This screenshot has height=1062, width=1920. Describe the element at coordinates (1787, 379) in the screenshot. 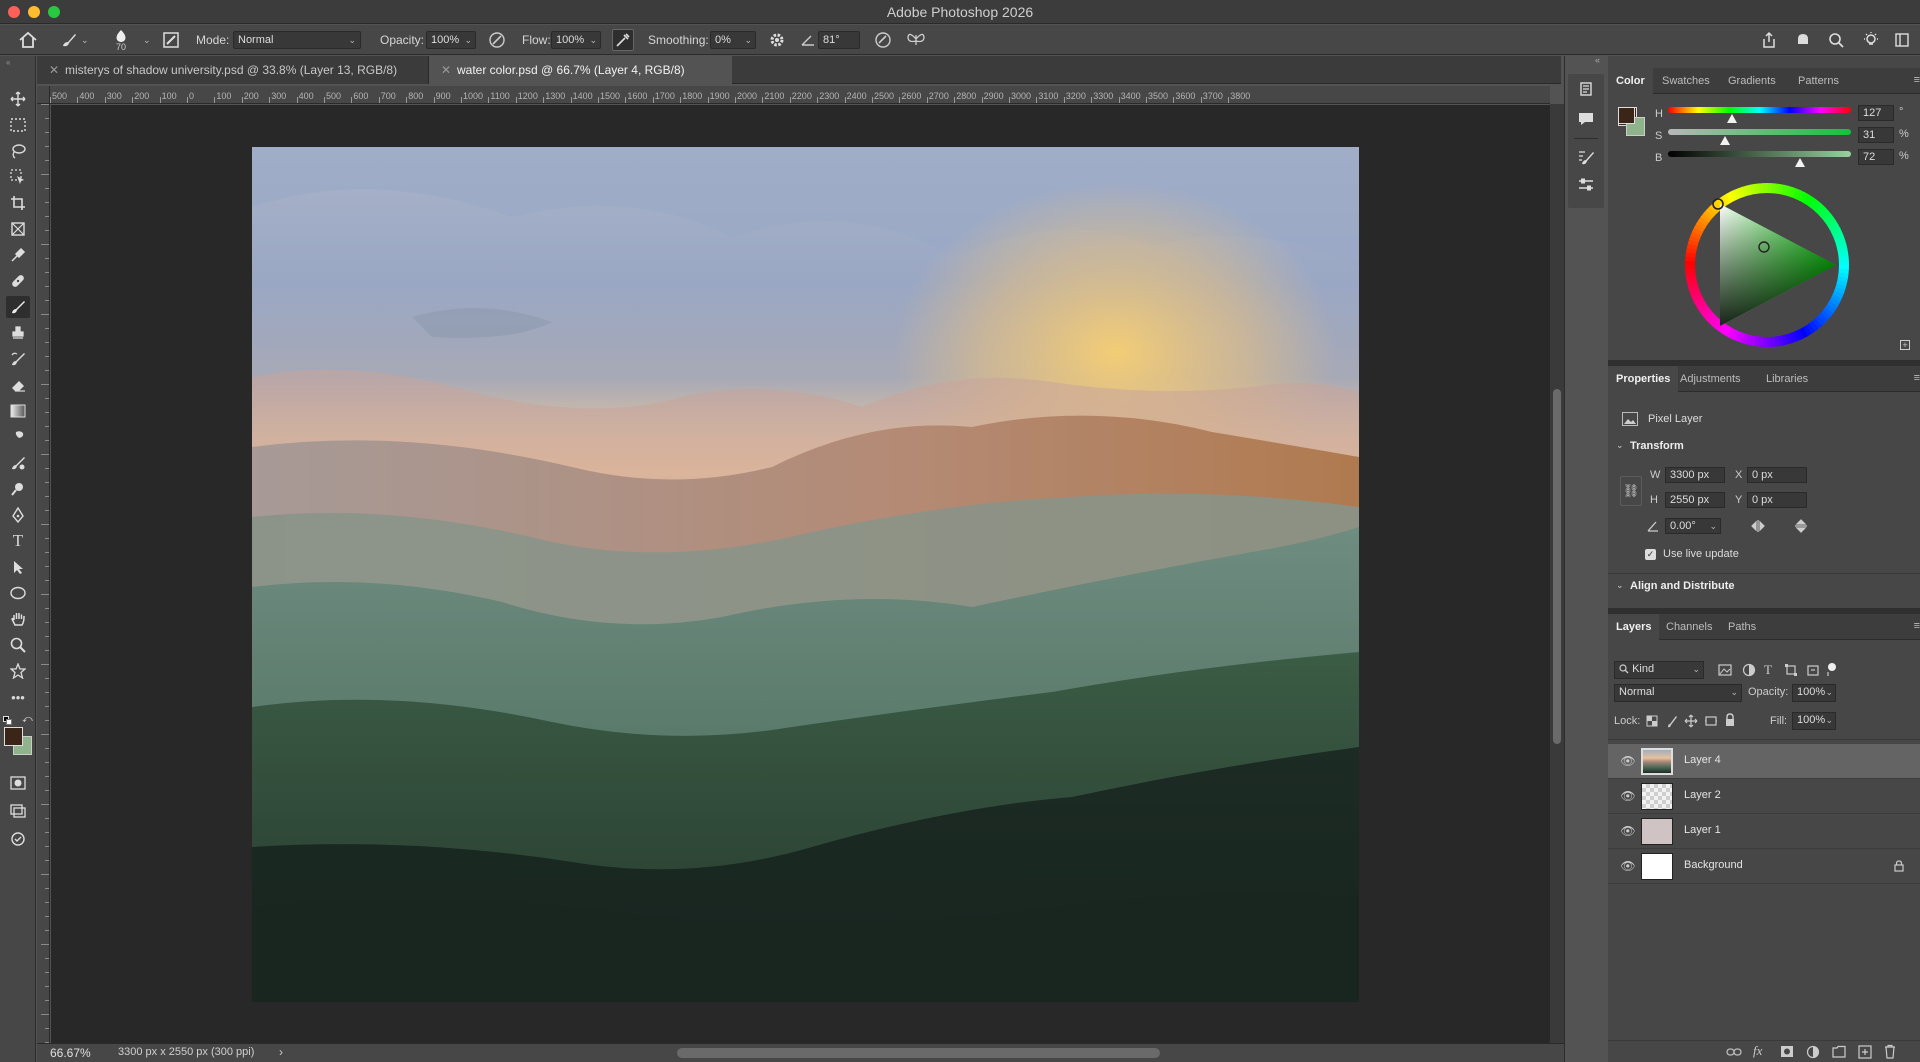

I see `tab-libraries: Libraries` at that location.